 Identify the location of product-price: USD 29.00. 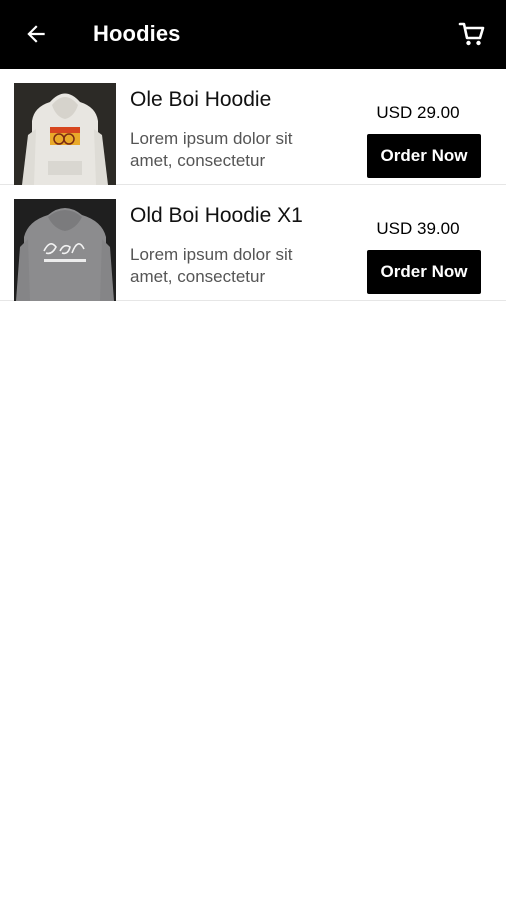
(418, 112).